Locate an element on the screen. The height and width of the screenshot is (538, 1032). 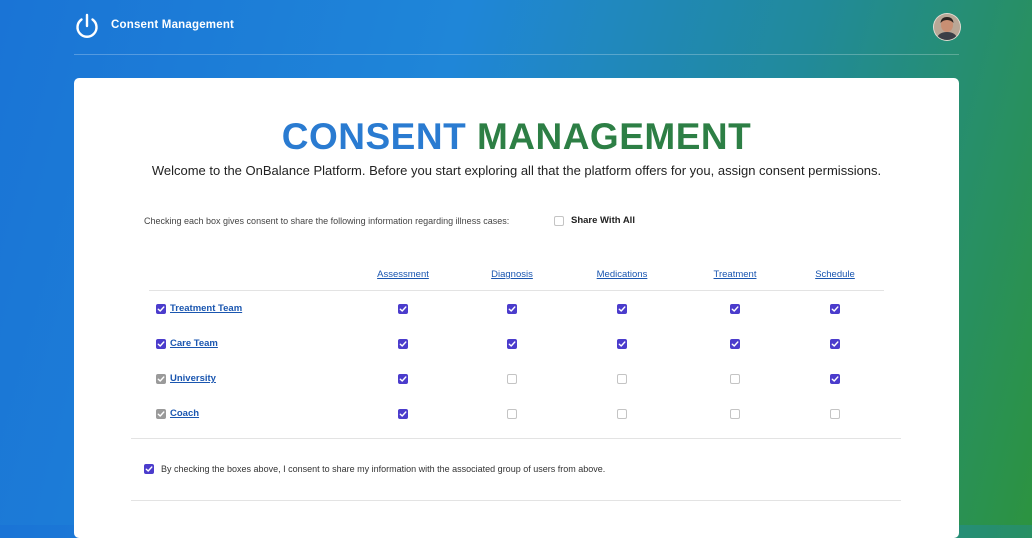
row-checkbox-coach is located at coordinates (161, 413).